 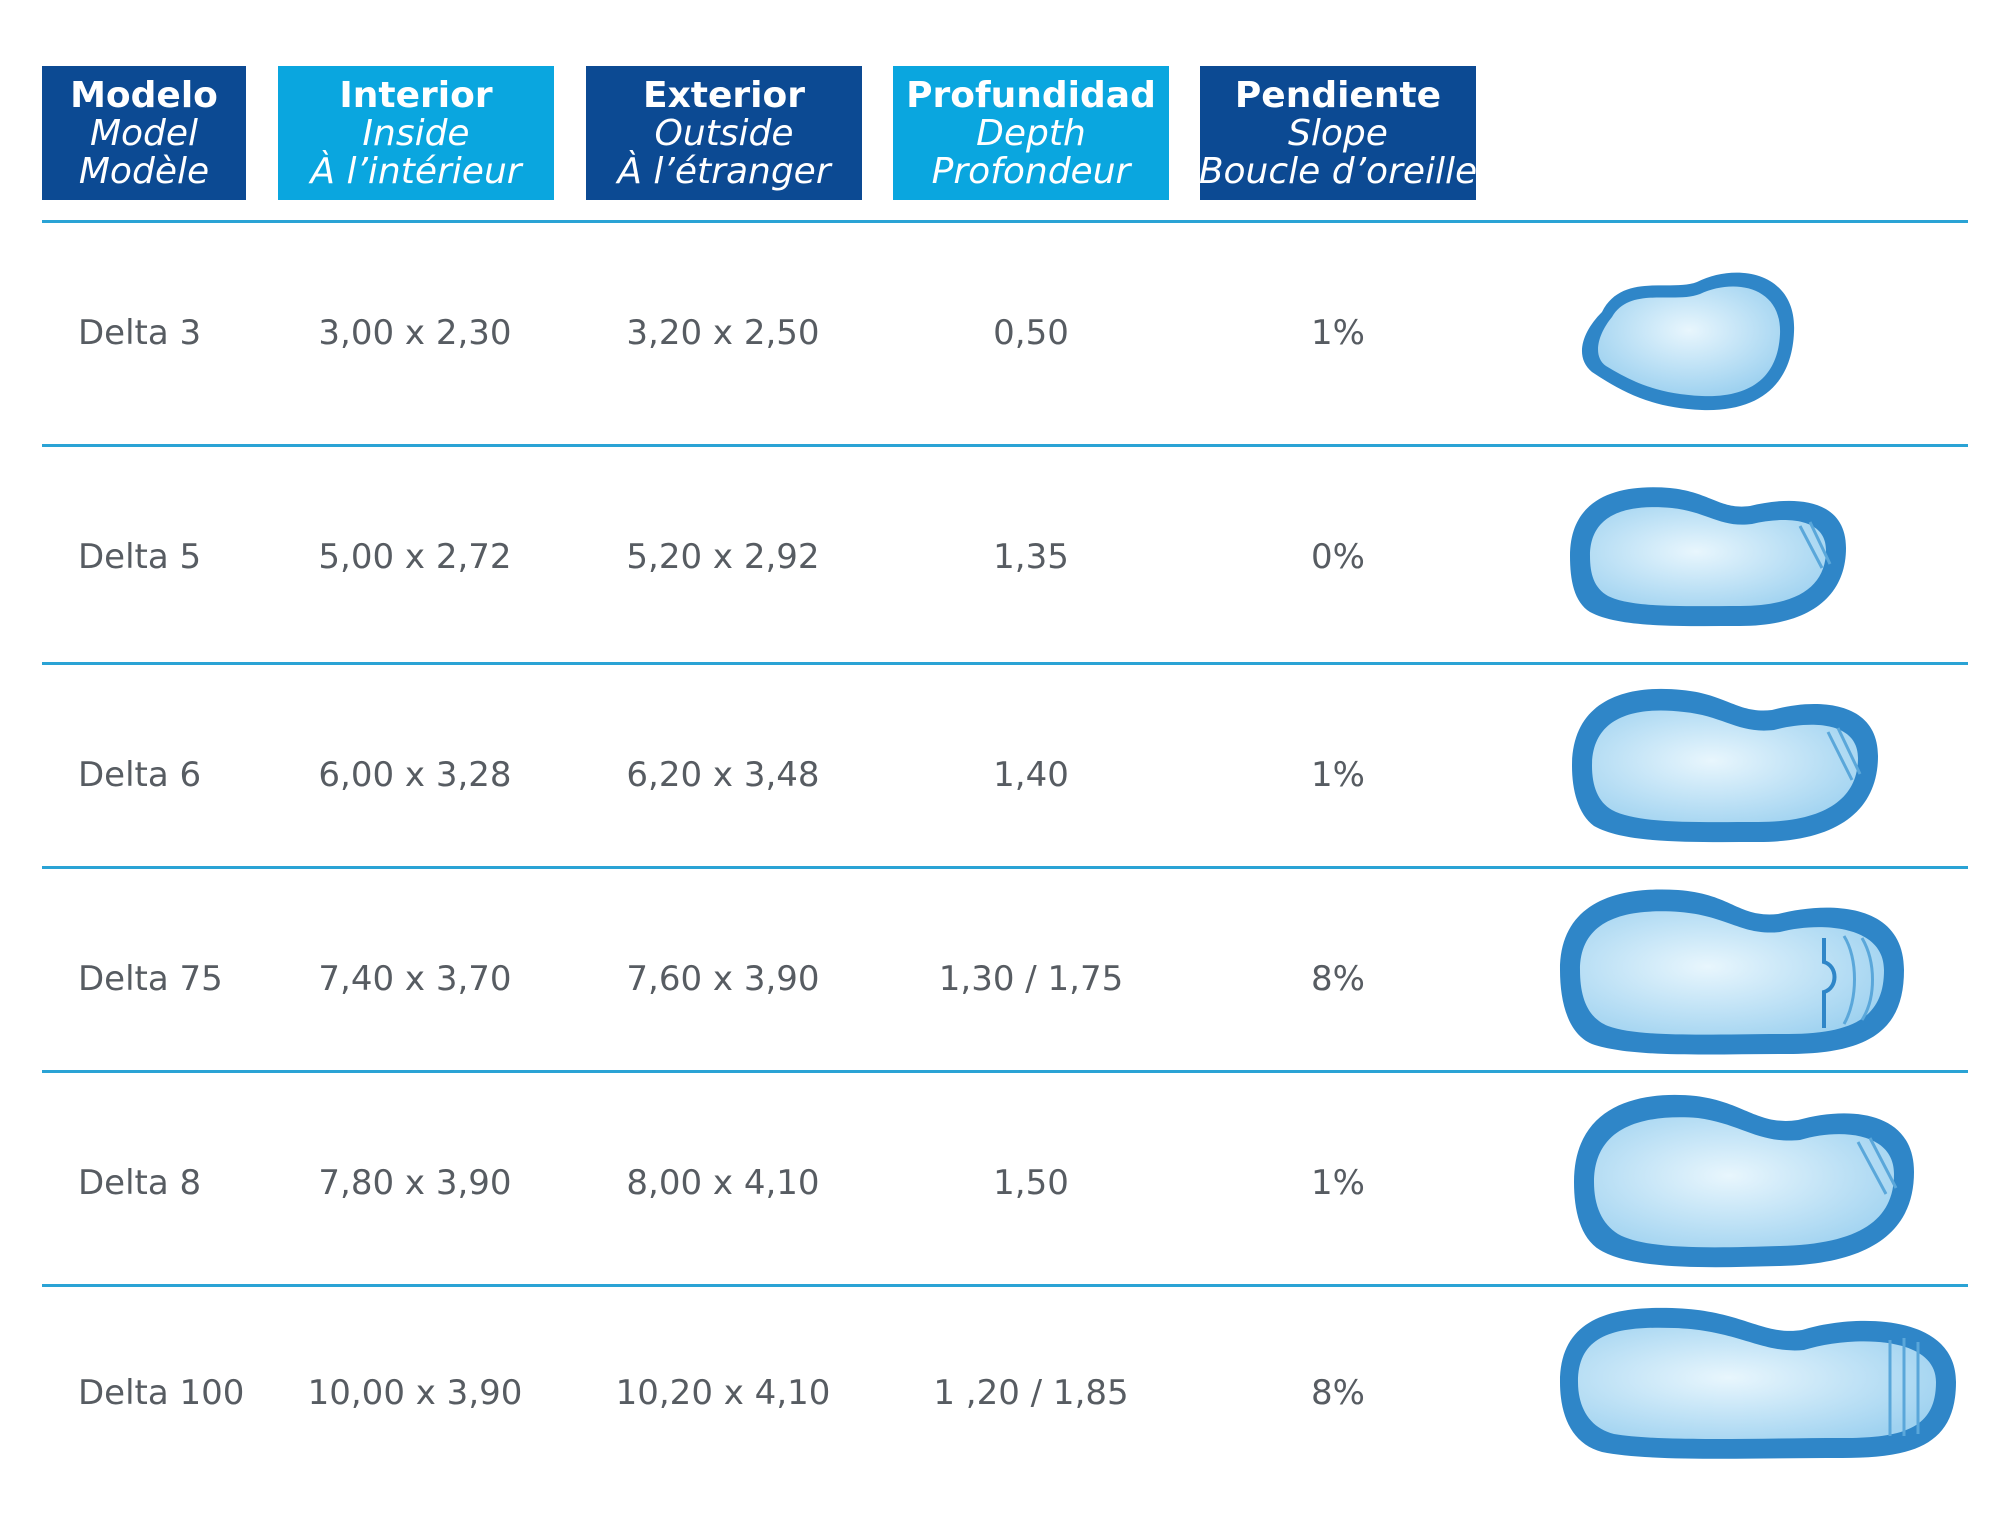 I want to click on header-model-en: Model, so click(x=144, y=133).